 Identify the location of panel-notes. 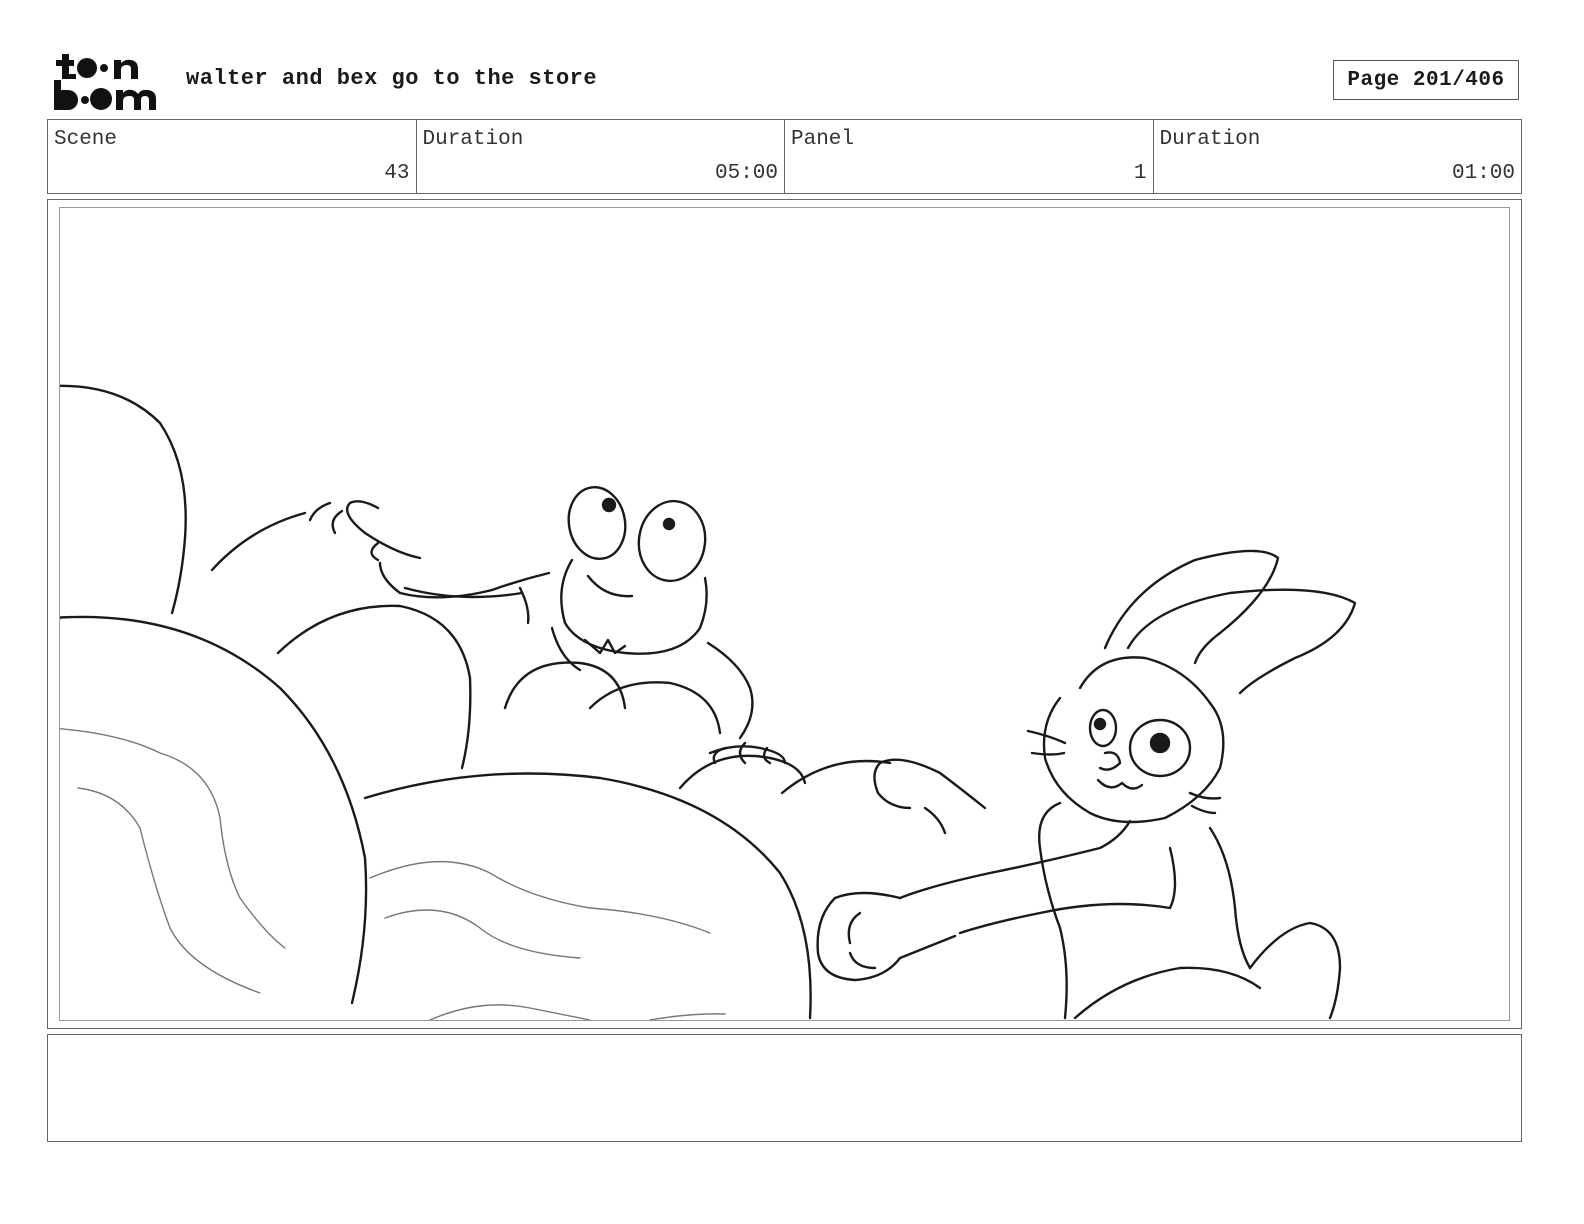
(784, 1088).